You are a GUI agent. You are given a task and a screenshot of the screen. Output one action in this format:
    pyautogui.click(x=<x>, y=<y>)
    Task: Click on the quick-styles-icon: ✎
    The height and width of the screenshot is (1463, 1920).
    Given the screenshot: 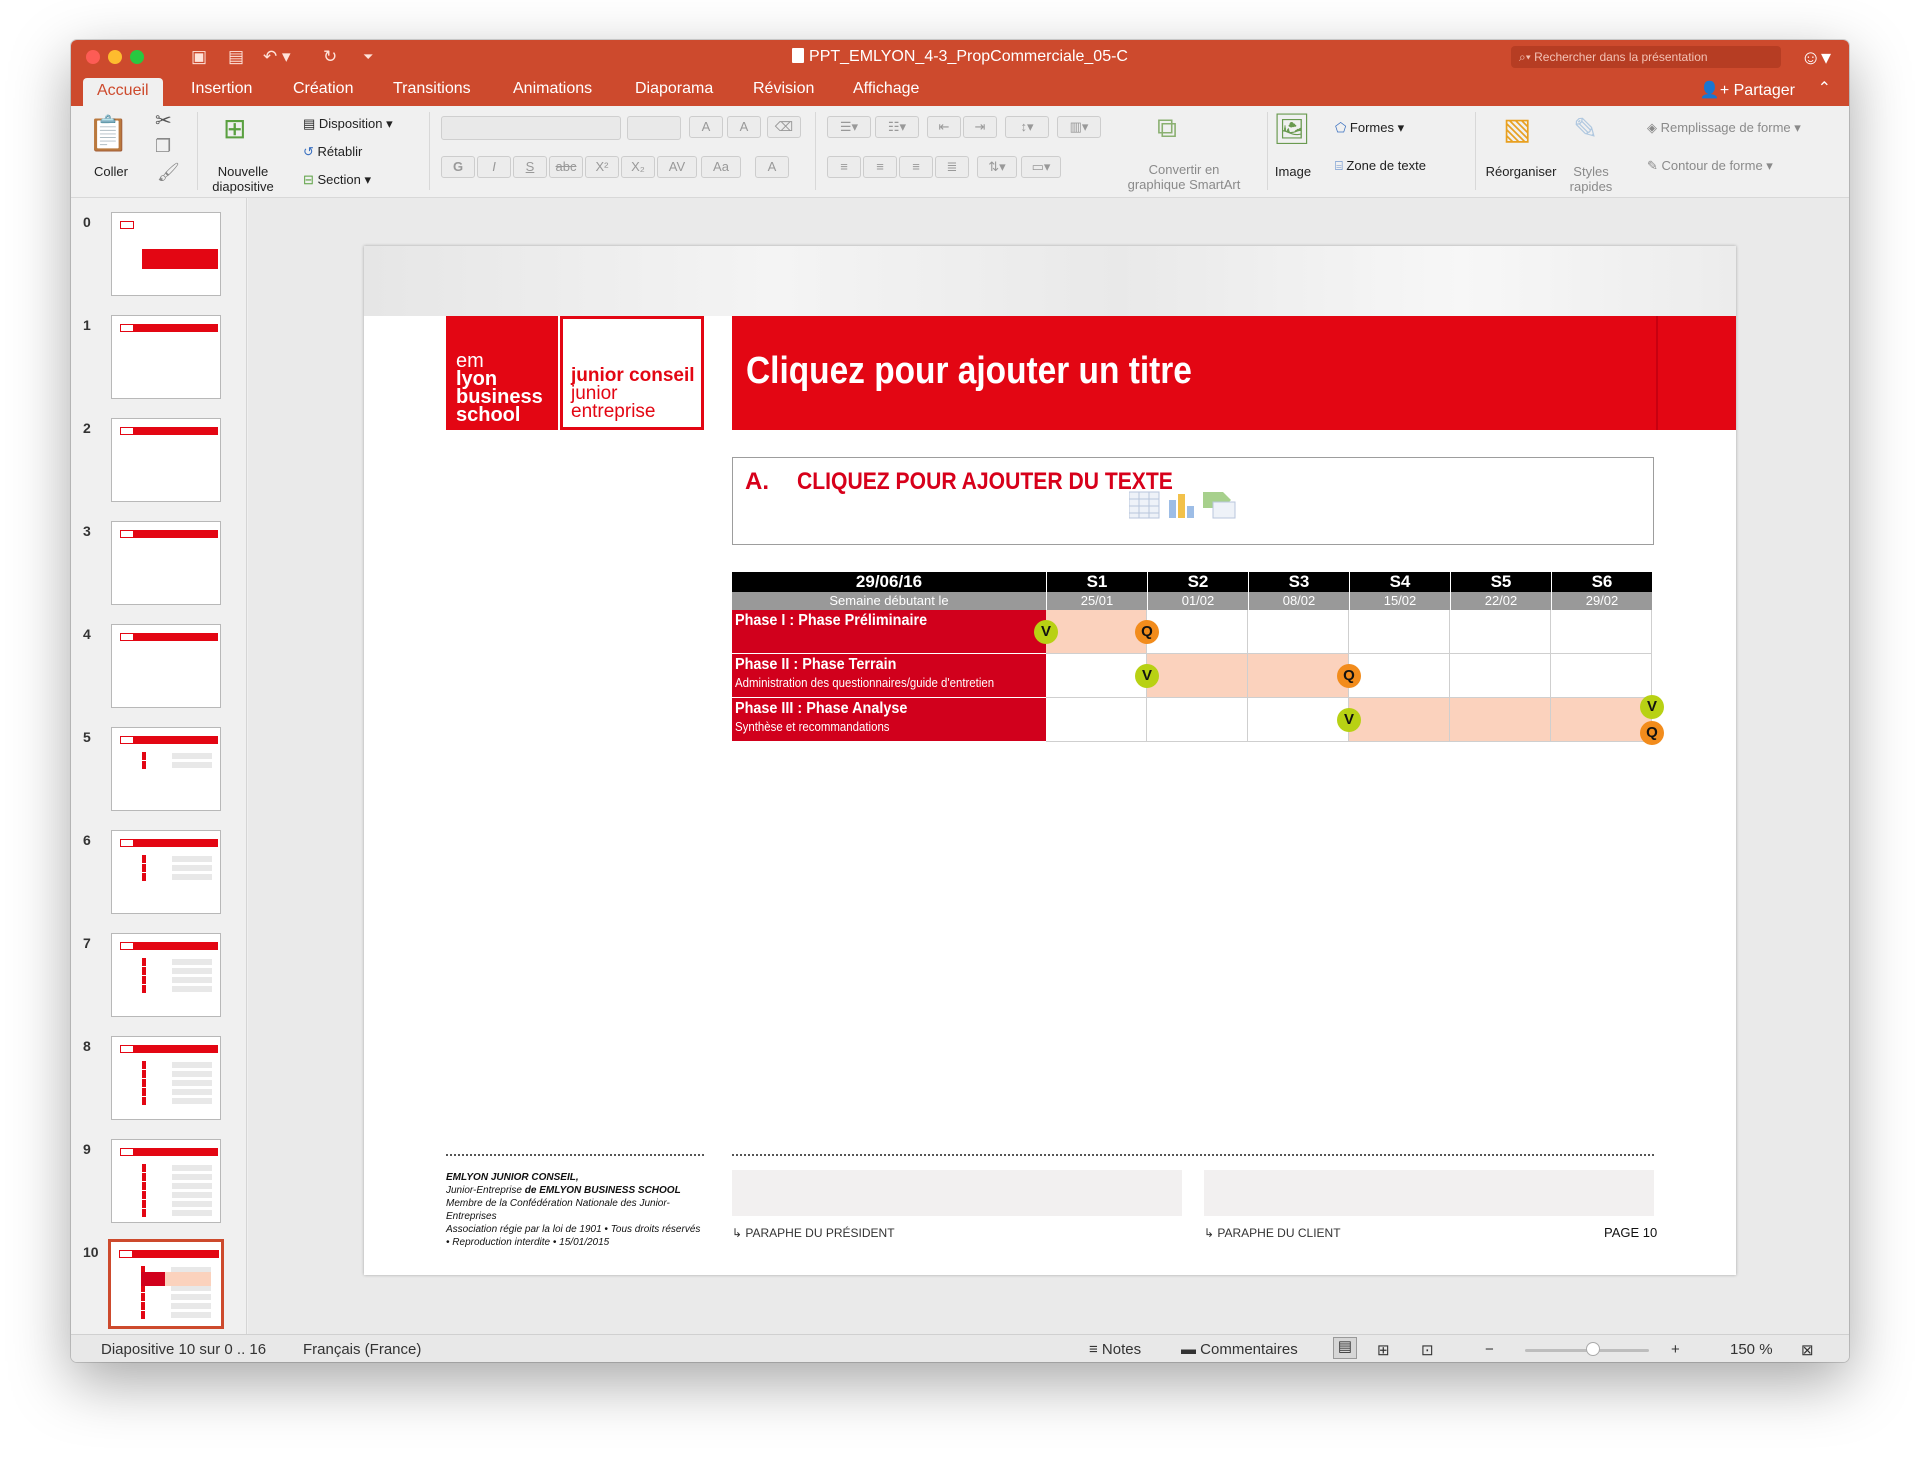 What is the action you would take?
    pyautogui.click(x=1585, y=129)
    